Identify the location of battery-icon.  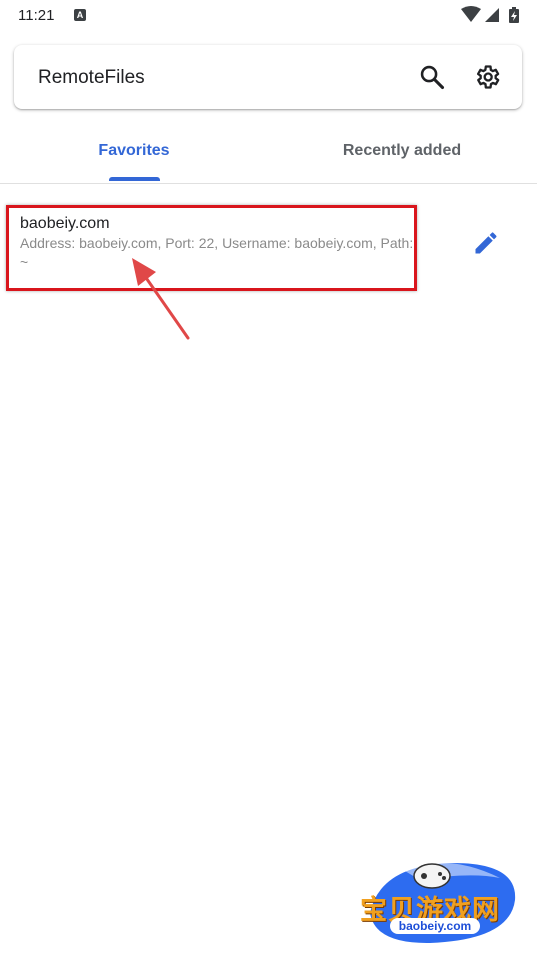
(514, 15).